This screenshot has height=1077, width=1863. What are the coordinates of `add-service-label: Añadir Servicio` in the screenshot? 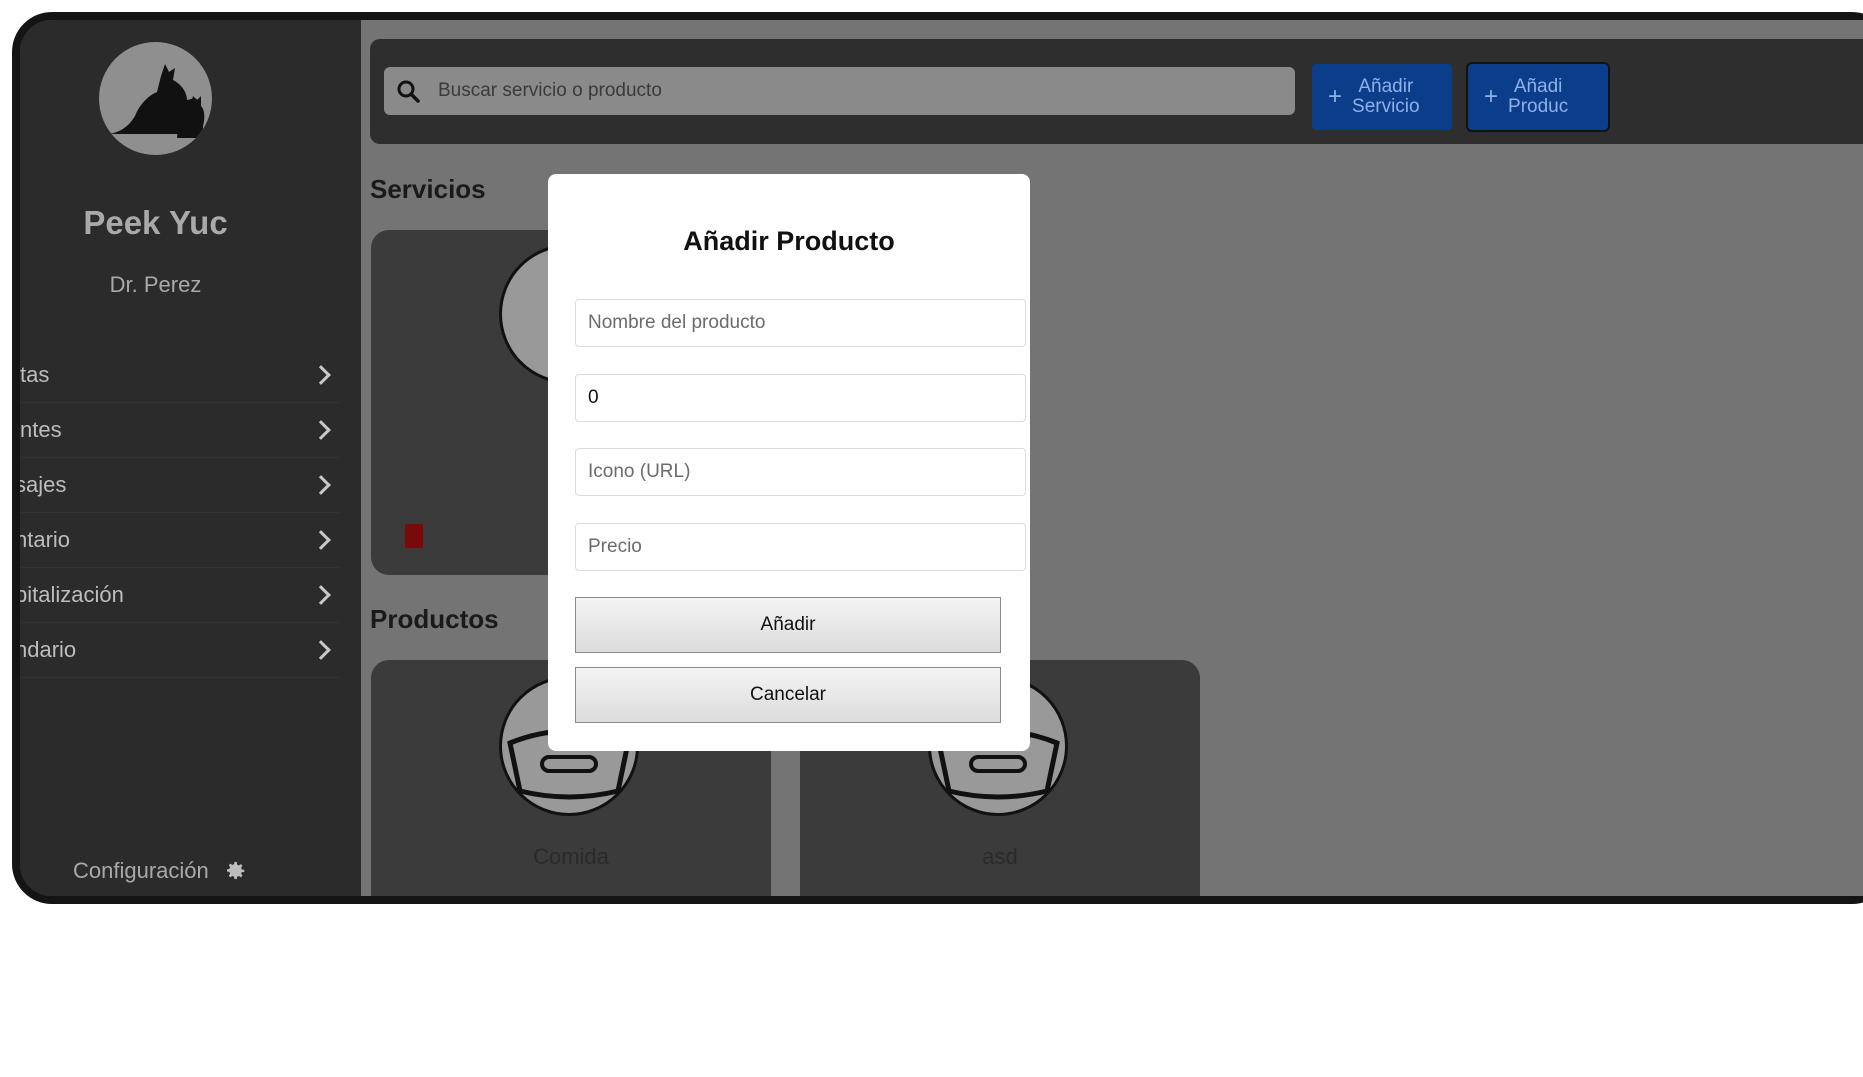 It's located at (1386, 97).